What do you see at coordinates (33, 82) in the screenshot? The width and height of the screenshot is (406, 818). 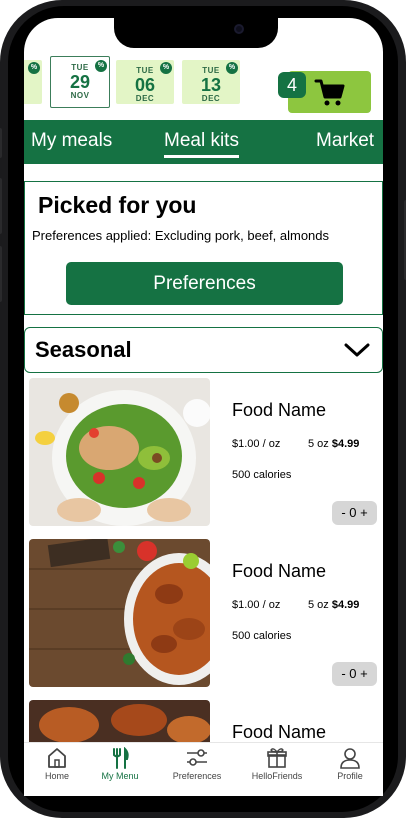 I see `date-card-previous: %` at bounding box center [33, 82].